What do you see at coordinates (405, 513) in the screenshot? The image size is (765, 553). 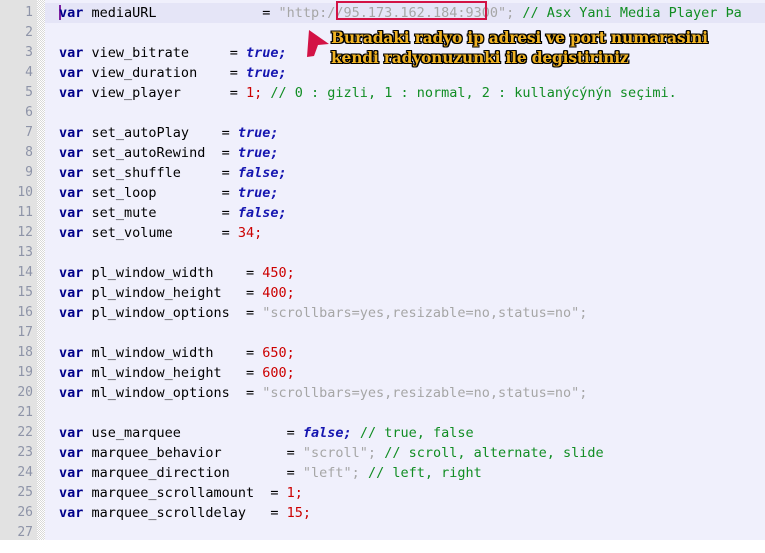 I see `code-line: var marquee_scrolldelay = 15;` at bounding box center [405, 513].